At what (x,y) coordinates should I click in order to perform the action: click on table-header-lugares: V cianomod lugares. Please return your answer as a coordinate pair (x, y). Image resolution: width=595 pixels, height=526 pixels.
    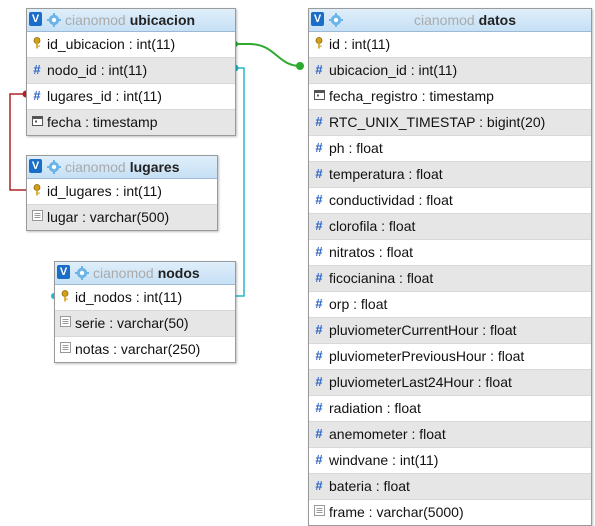
    Looking at the image, I should click on (122, 167).